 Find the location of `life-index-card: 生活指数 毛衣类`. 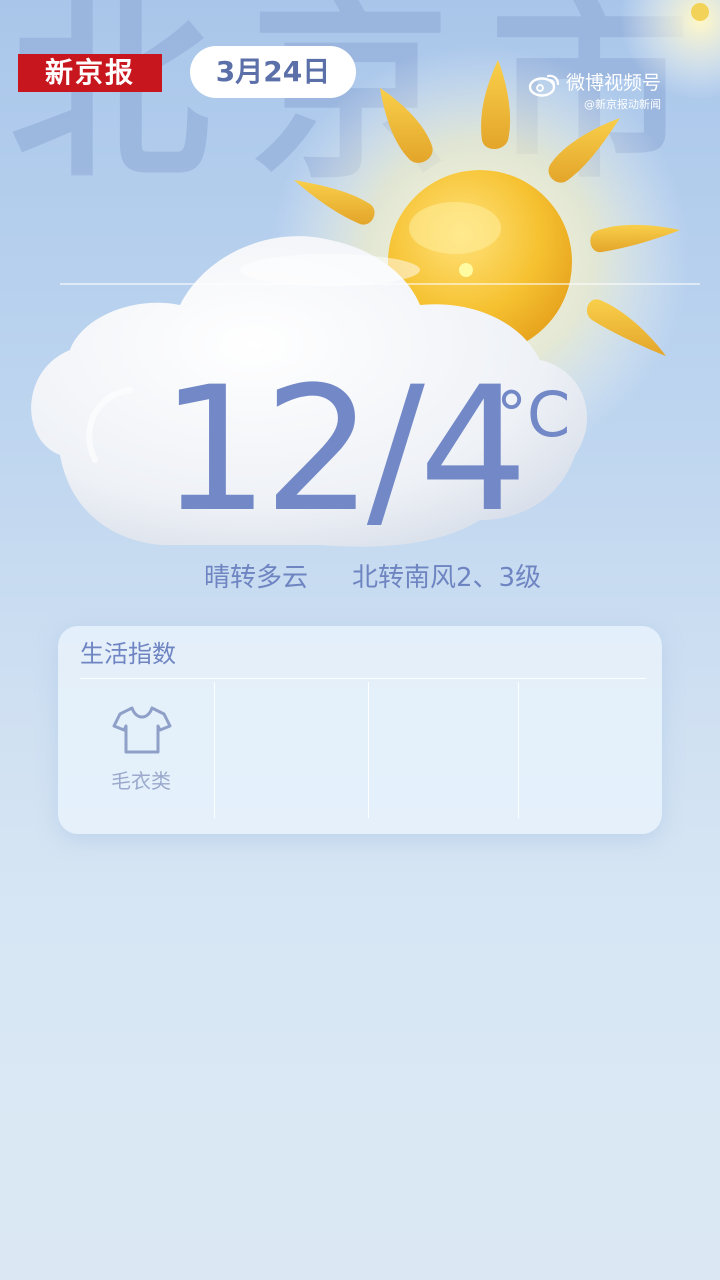

life-index-card: 生活指数 毛衣类 is located at coordinates (360, 730).